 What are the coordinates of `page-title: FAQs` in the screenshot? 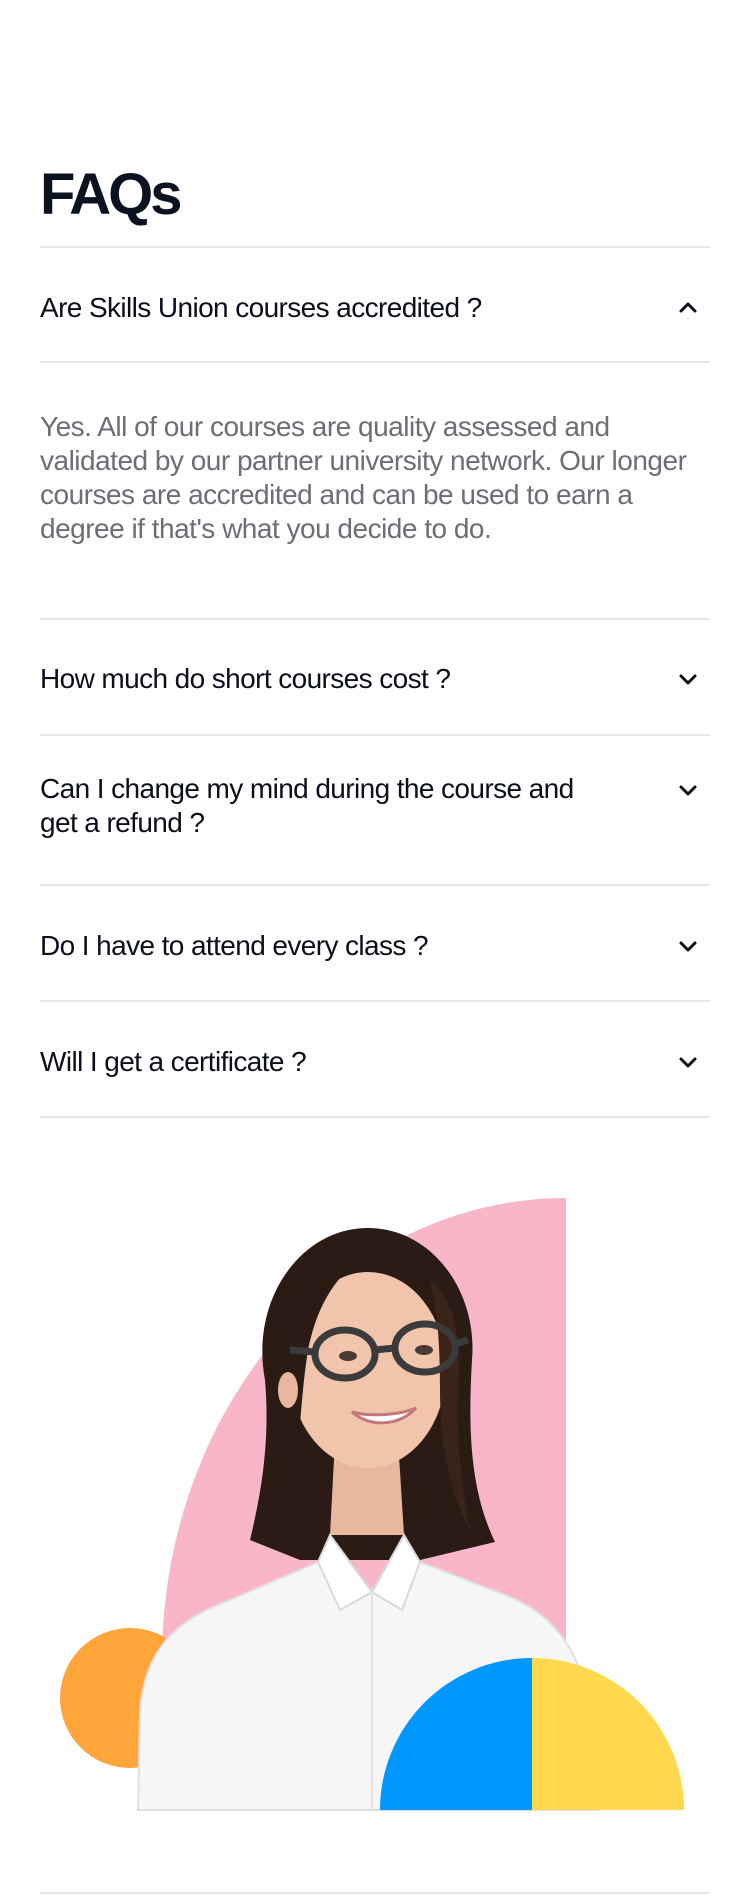 It's located at (111, 194).